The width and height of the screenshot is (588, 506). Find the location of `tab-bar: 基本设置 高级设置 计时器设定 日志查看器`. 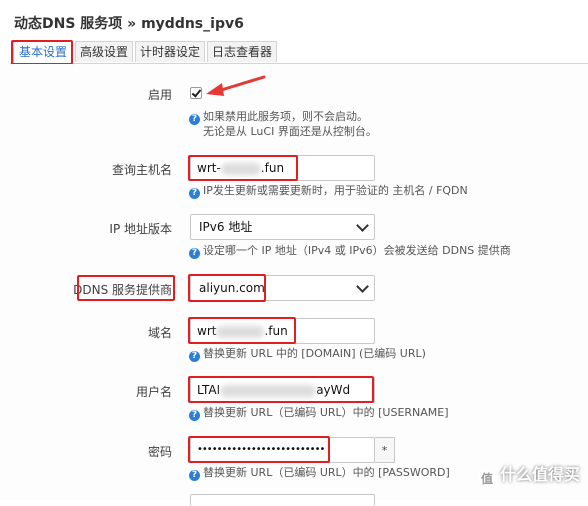

tab-bar: 基本设置 高级设置 计时器设定 日志查看器 is located at coordinates (299, 52).